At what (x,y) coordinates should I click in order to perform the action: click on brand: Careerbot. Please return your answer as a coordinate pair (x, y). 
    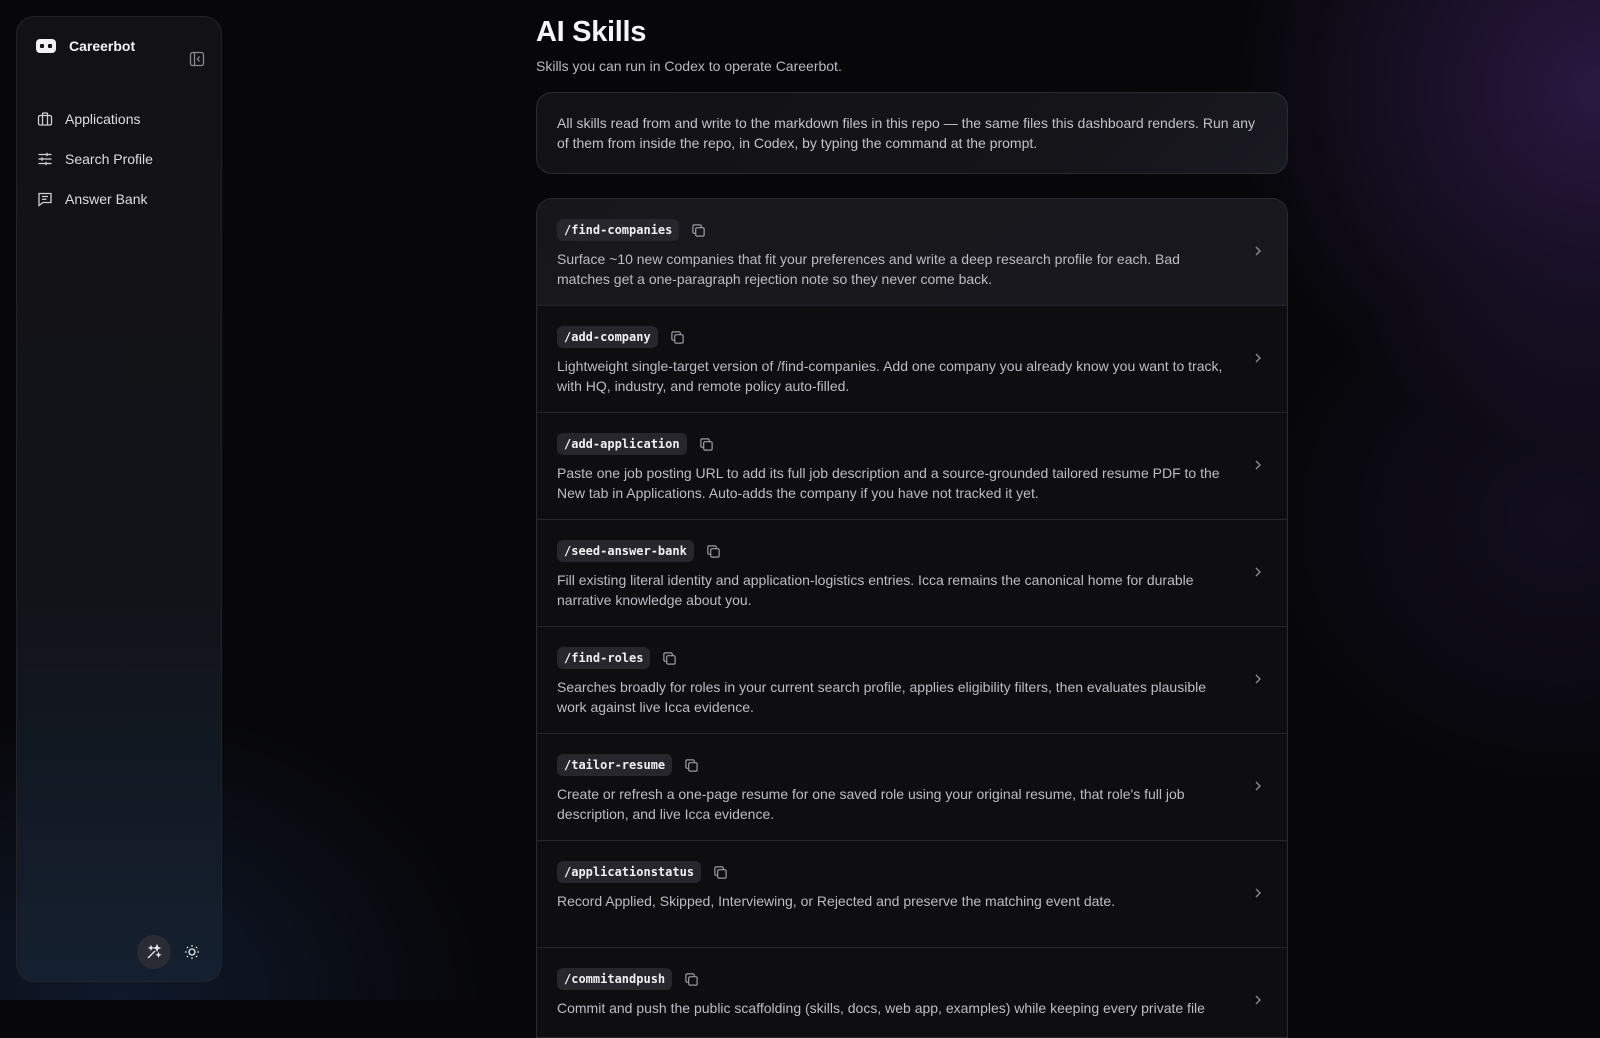
    Looking at the image, I should click on (85, 46).